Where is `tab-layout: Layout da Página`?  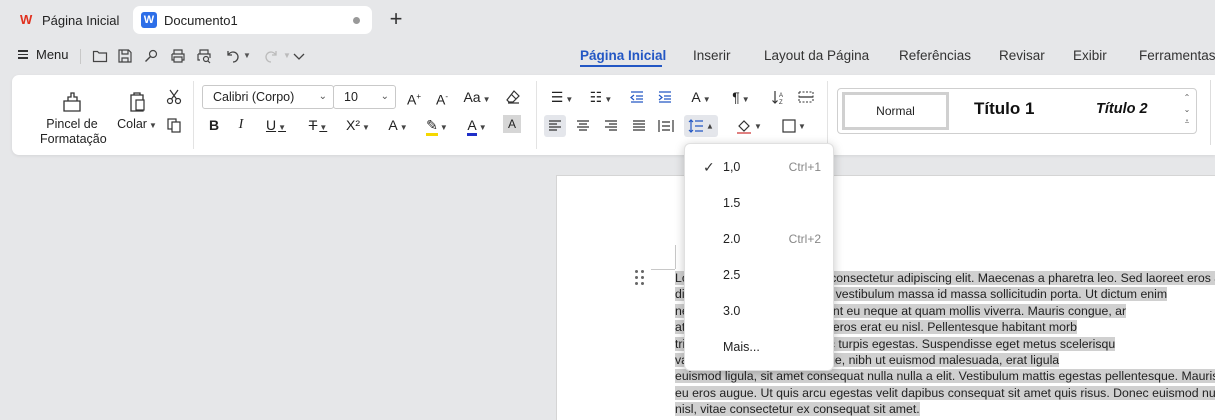 tab-layout: Layout da Página is located at coordinates (816, 55).